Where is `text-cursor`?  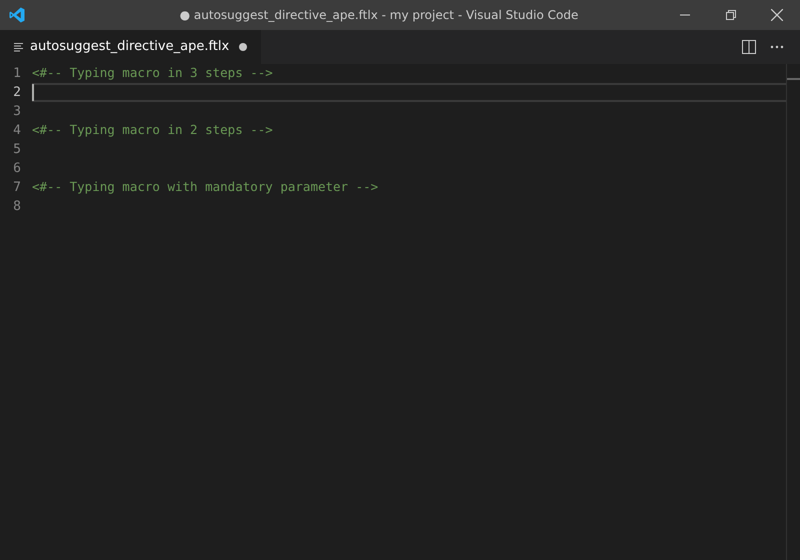
text-cursor is located at coordinates (33, 92).